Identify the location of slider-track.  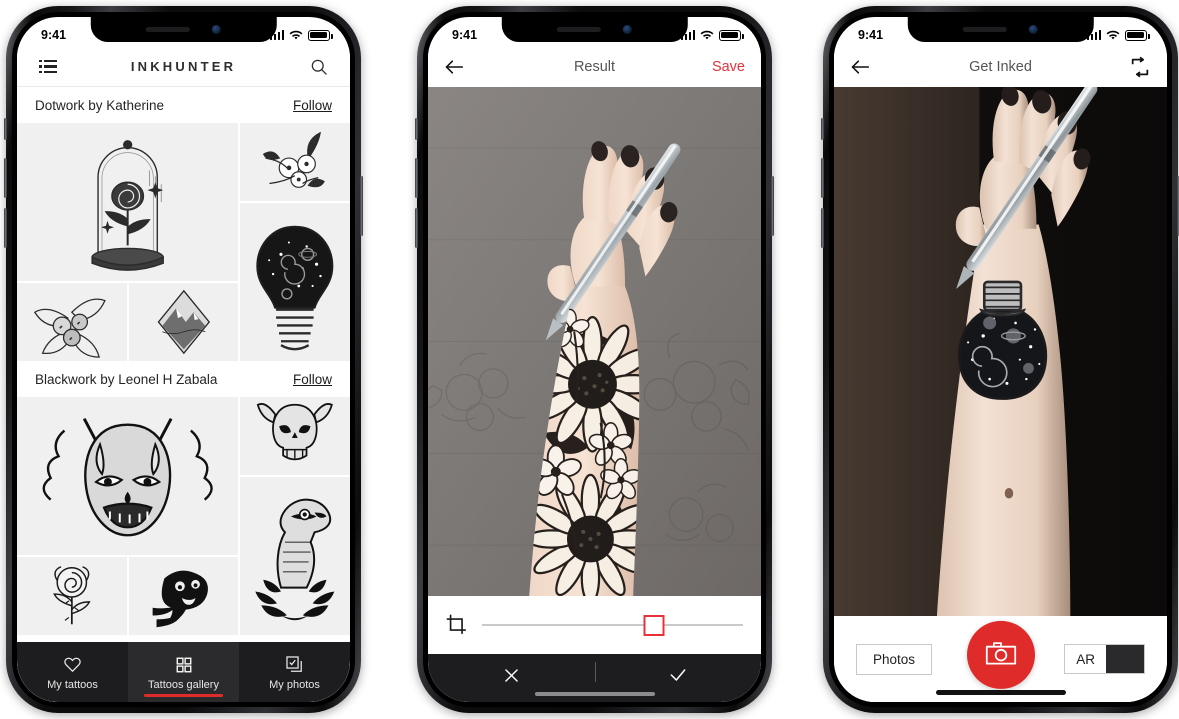
(612, 625).